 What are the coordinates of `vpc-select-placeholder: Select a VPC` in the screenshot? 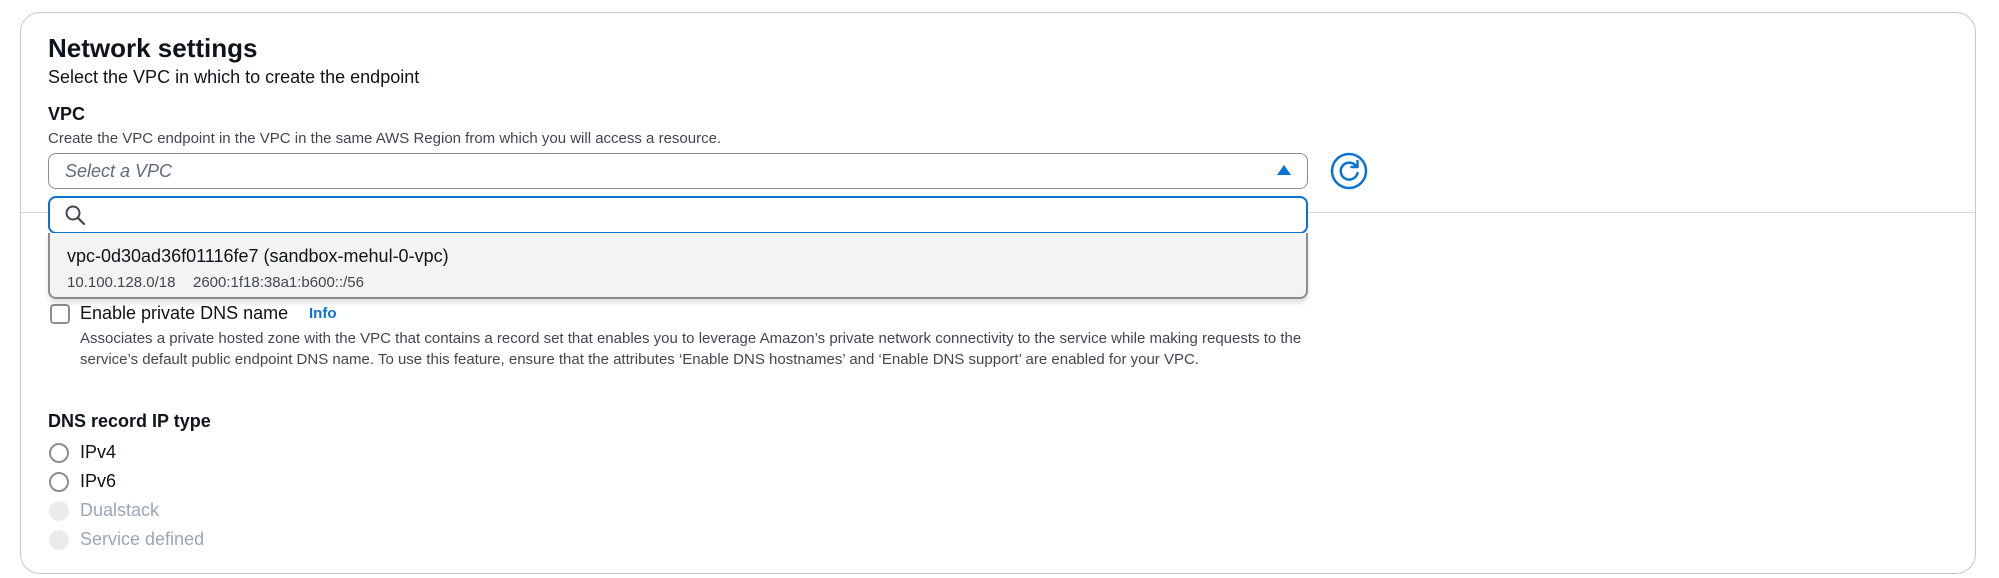 It's located at (119, 171).